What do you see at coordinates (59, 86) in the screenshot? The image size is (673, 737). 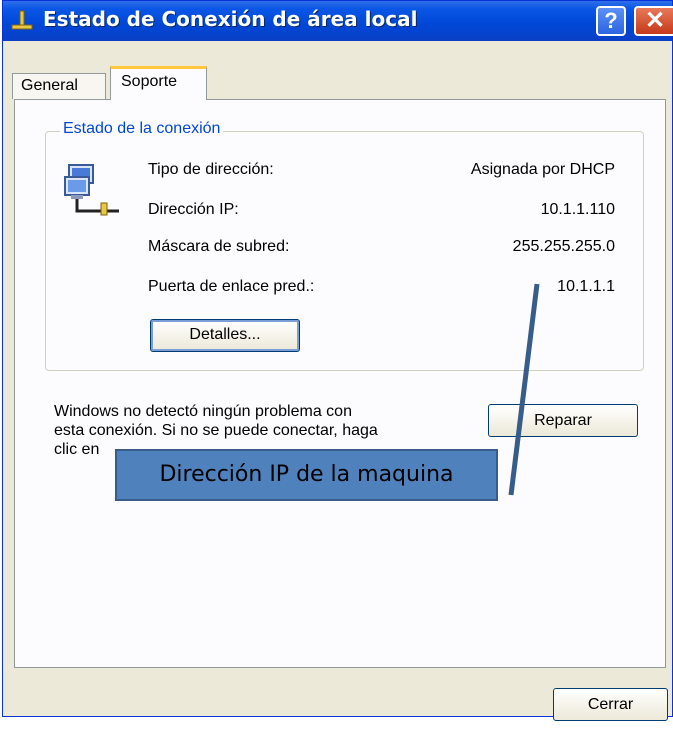 I see `tab-general: General` at bounding box center [59, 86].